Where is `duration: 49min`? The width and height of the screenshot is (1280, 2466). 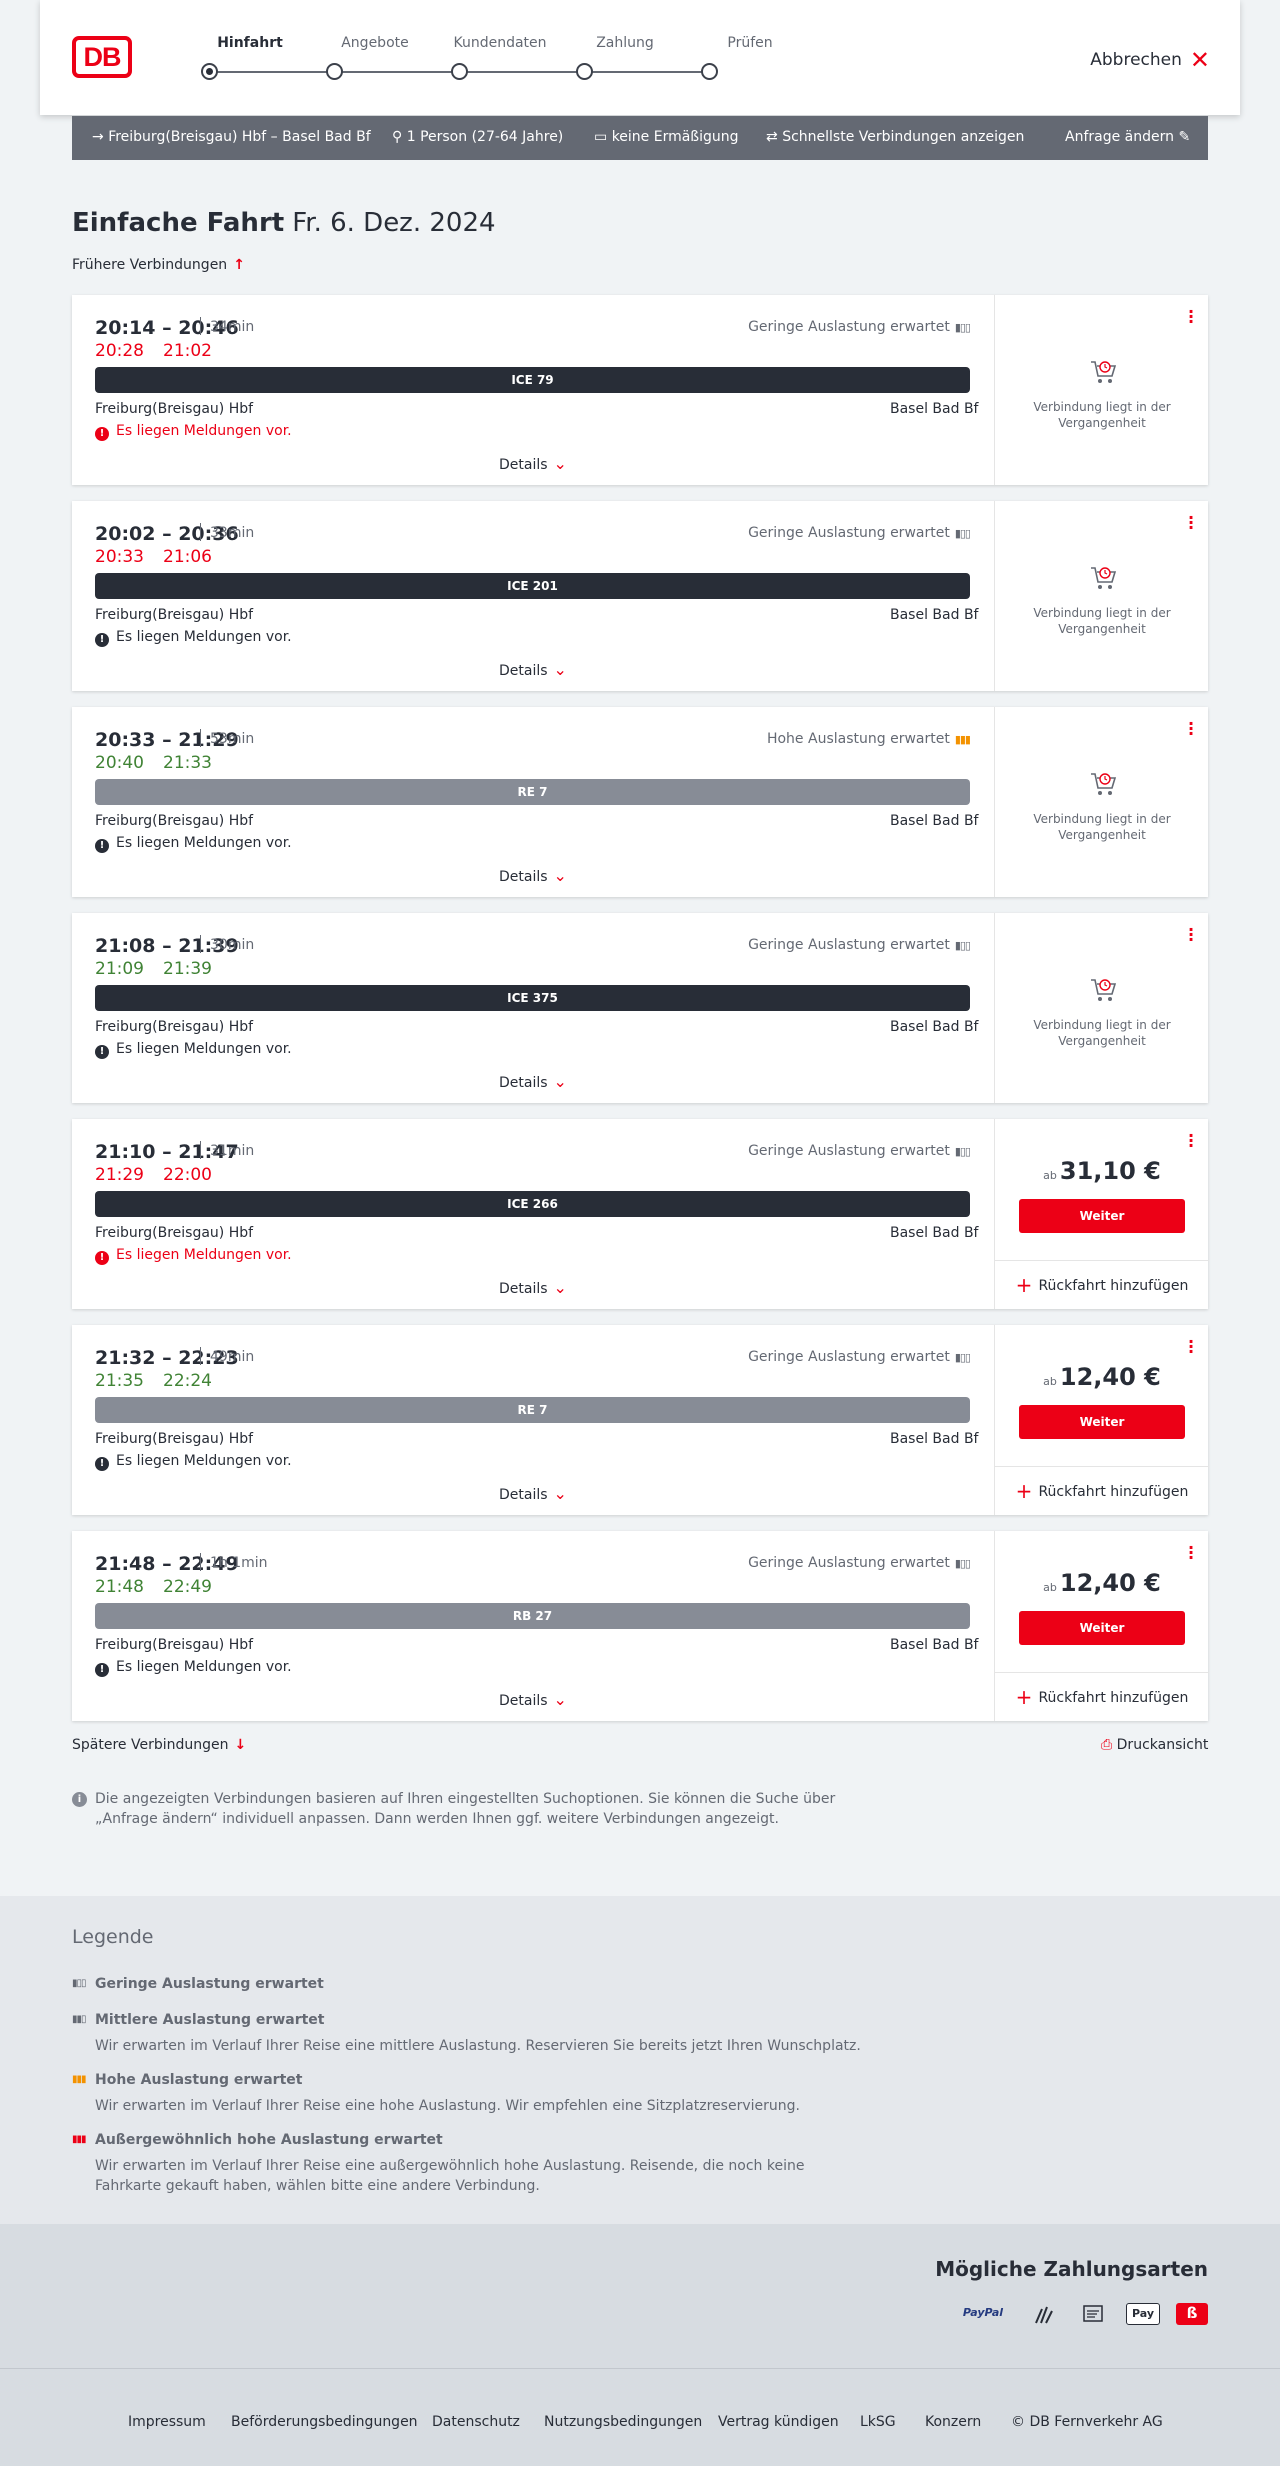 duration: 49min is located at coordinates (232, 1357).